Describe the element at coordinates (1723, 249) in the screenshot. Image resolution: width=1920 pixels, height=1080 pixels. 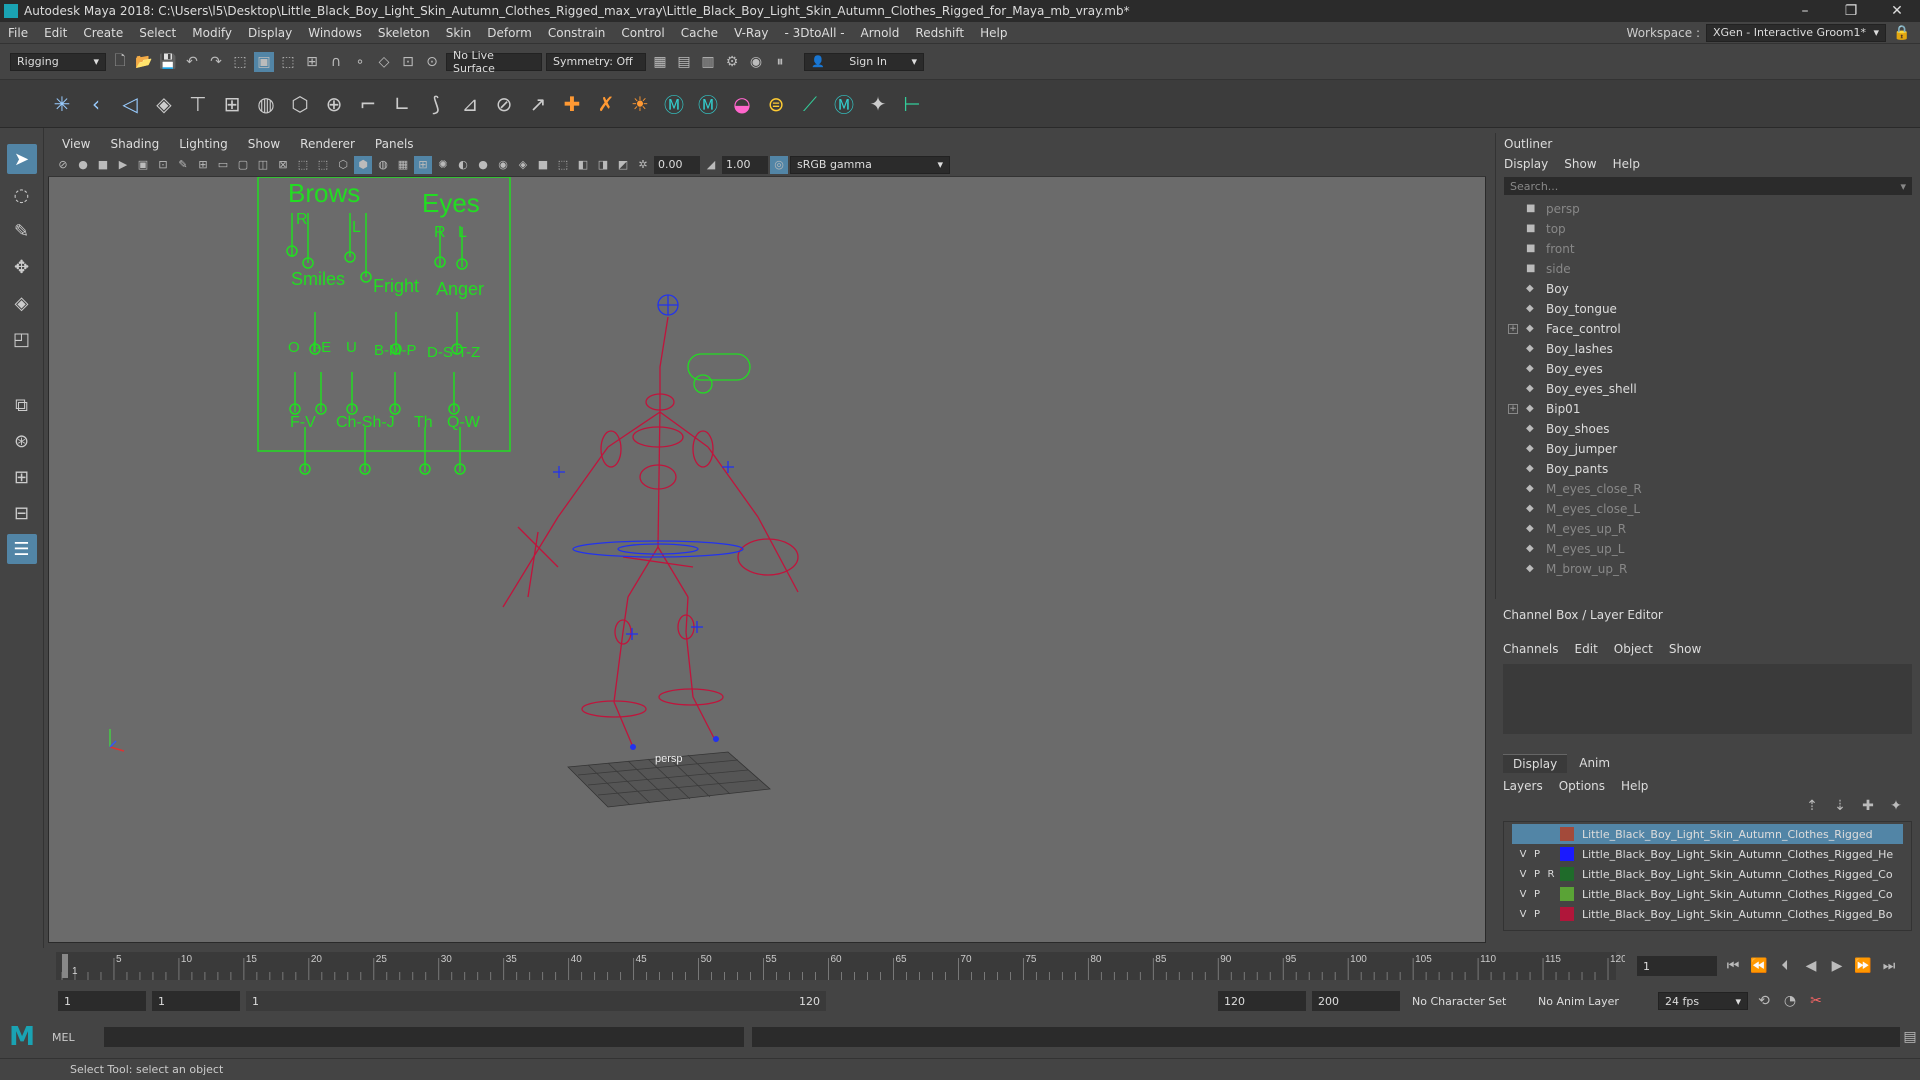
I see `outliner-item: ■ front` at that location.